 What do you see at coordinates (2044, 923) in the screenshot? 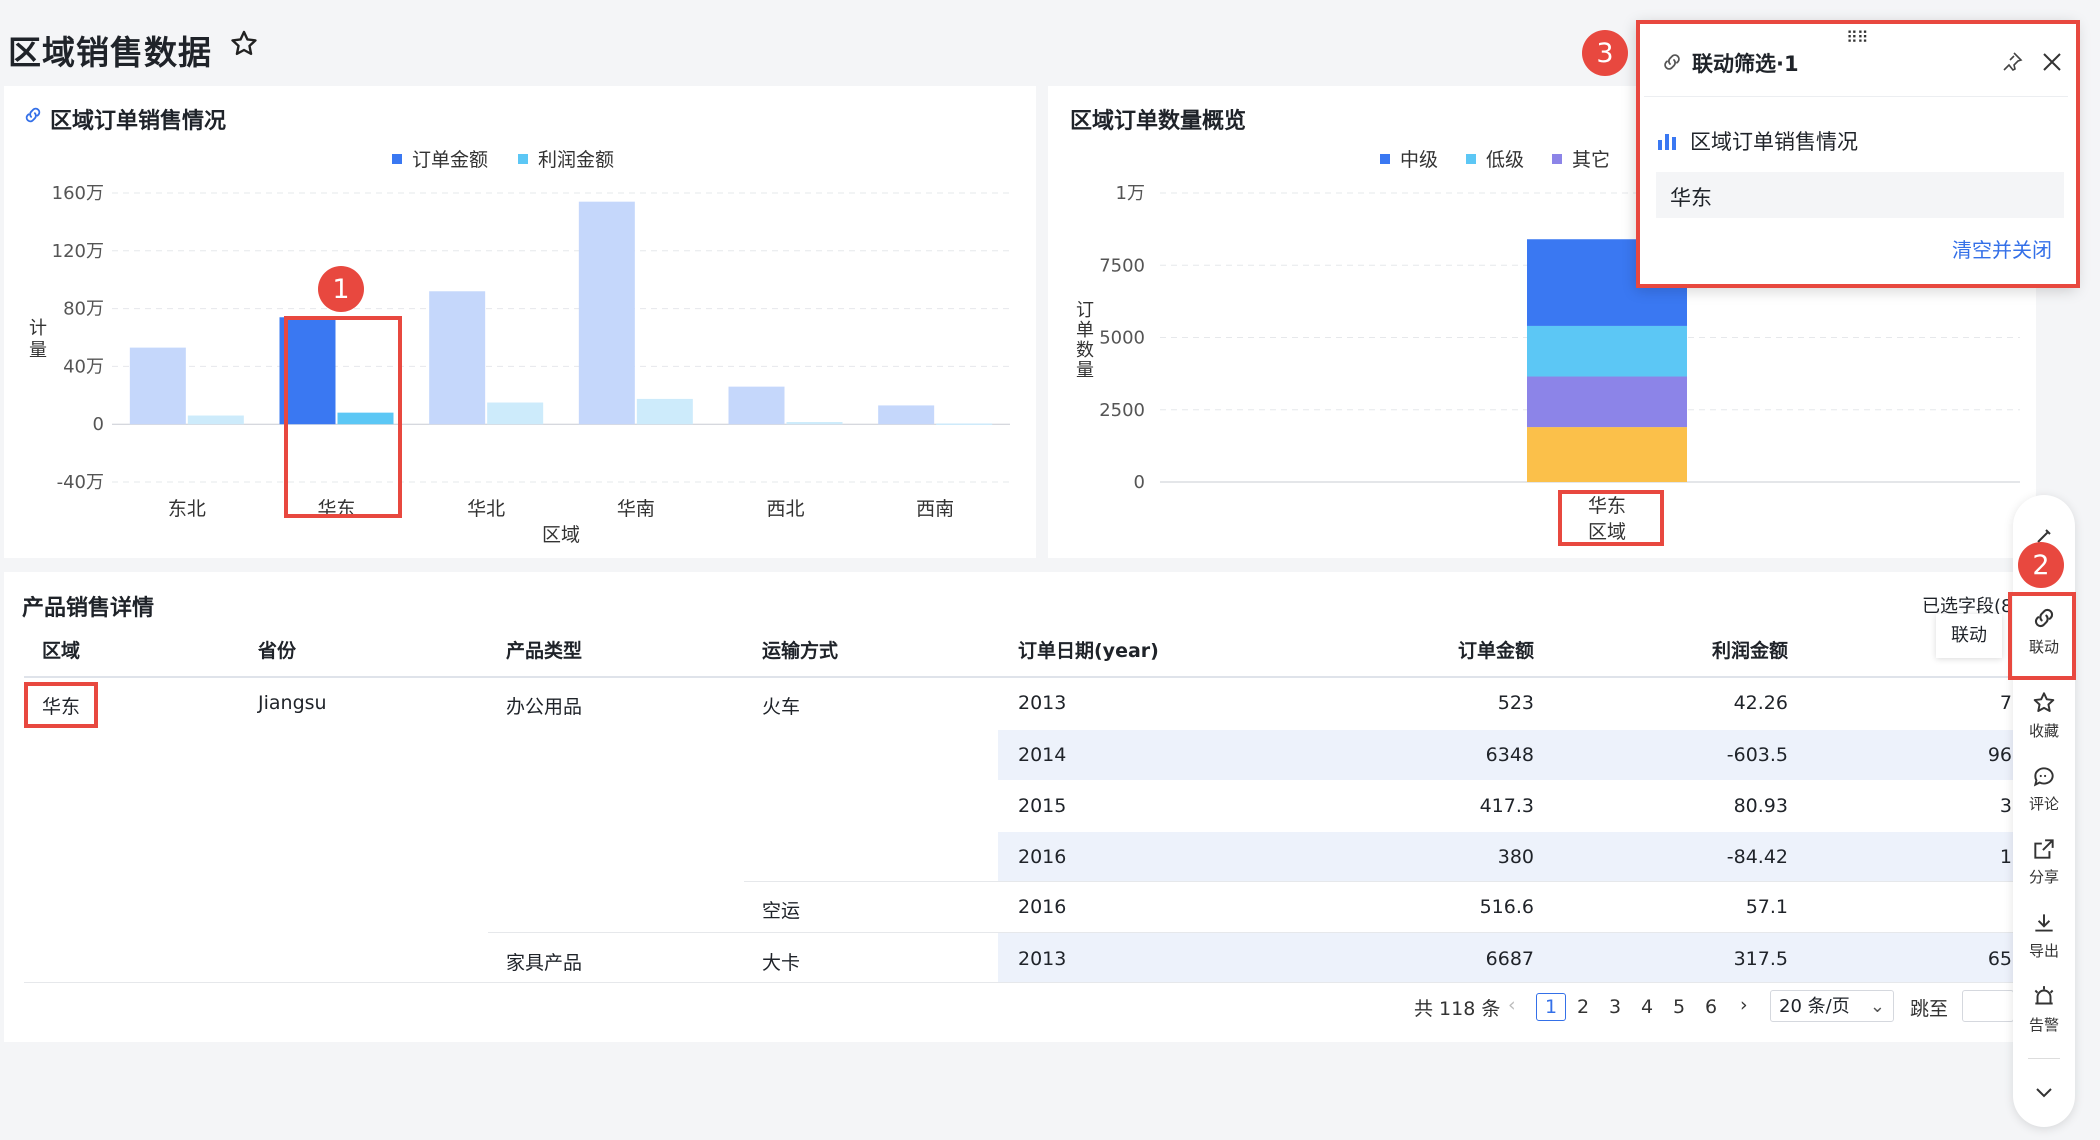
I see `download-icon` at bounding box center [2044, 923].